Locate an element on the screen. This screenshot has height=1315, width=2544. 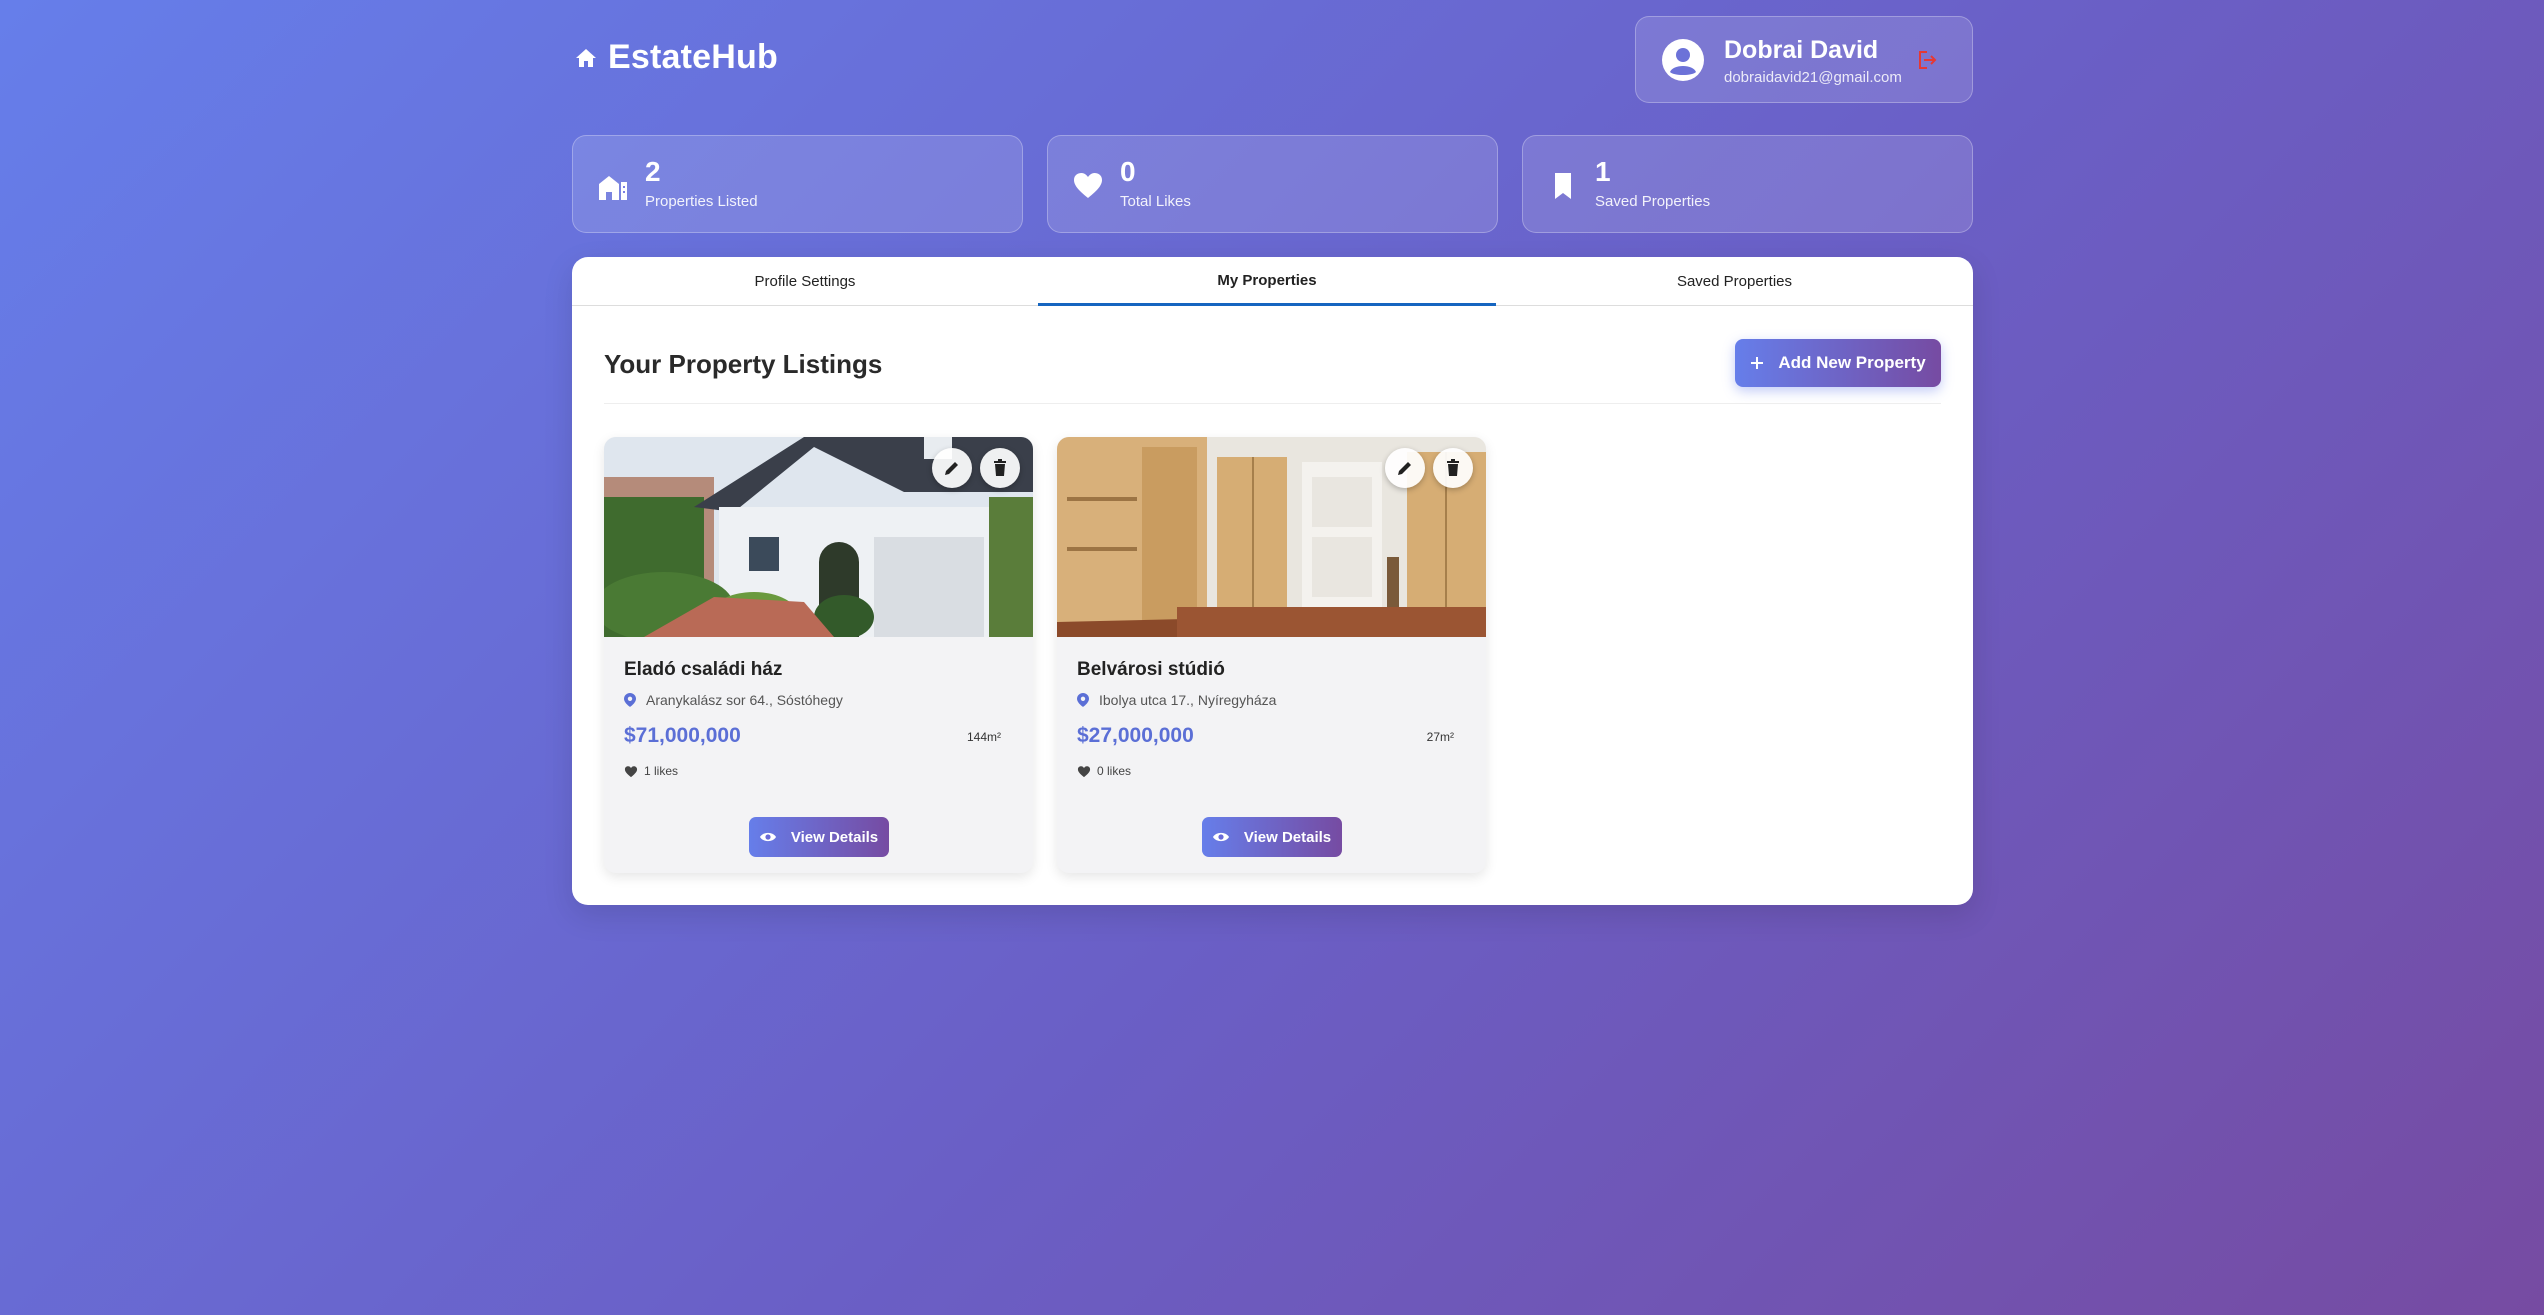
user-avatar-icon is located at coordinates (1683, 60).